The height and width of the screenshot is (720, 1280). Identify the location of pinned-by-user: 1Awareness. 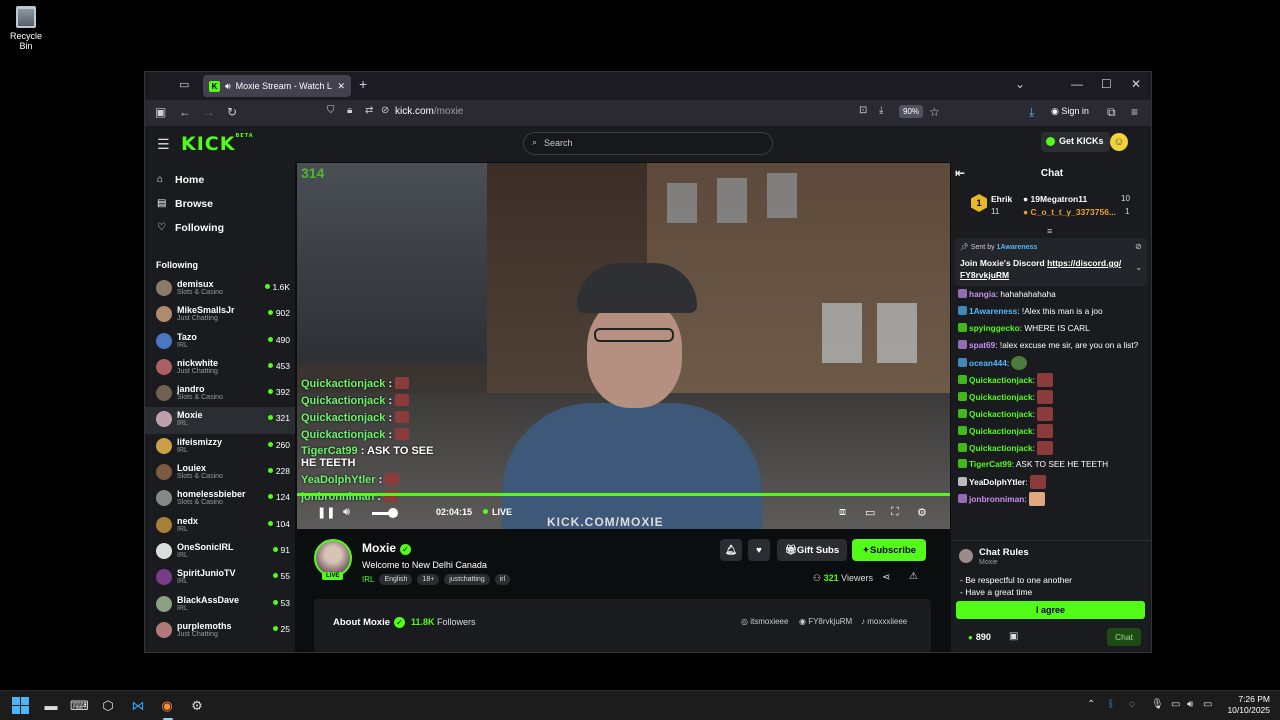
(1017, 247).